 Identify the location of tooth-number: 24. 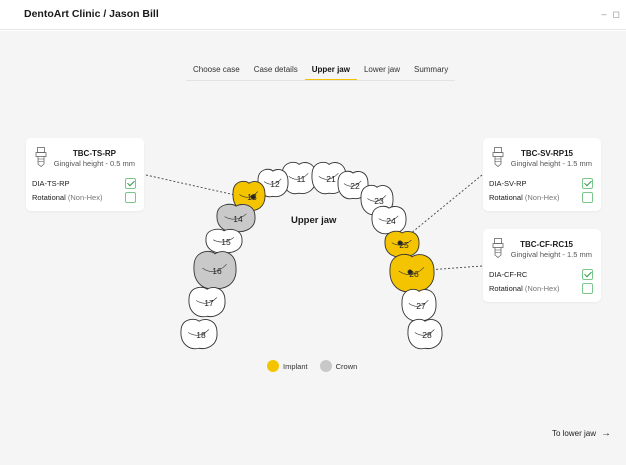
(391, 221).